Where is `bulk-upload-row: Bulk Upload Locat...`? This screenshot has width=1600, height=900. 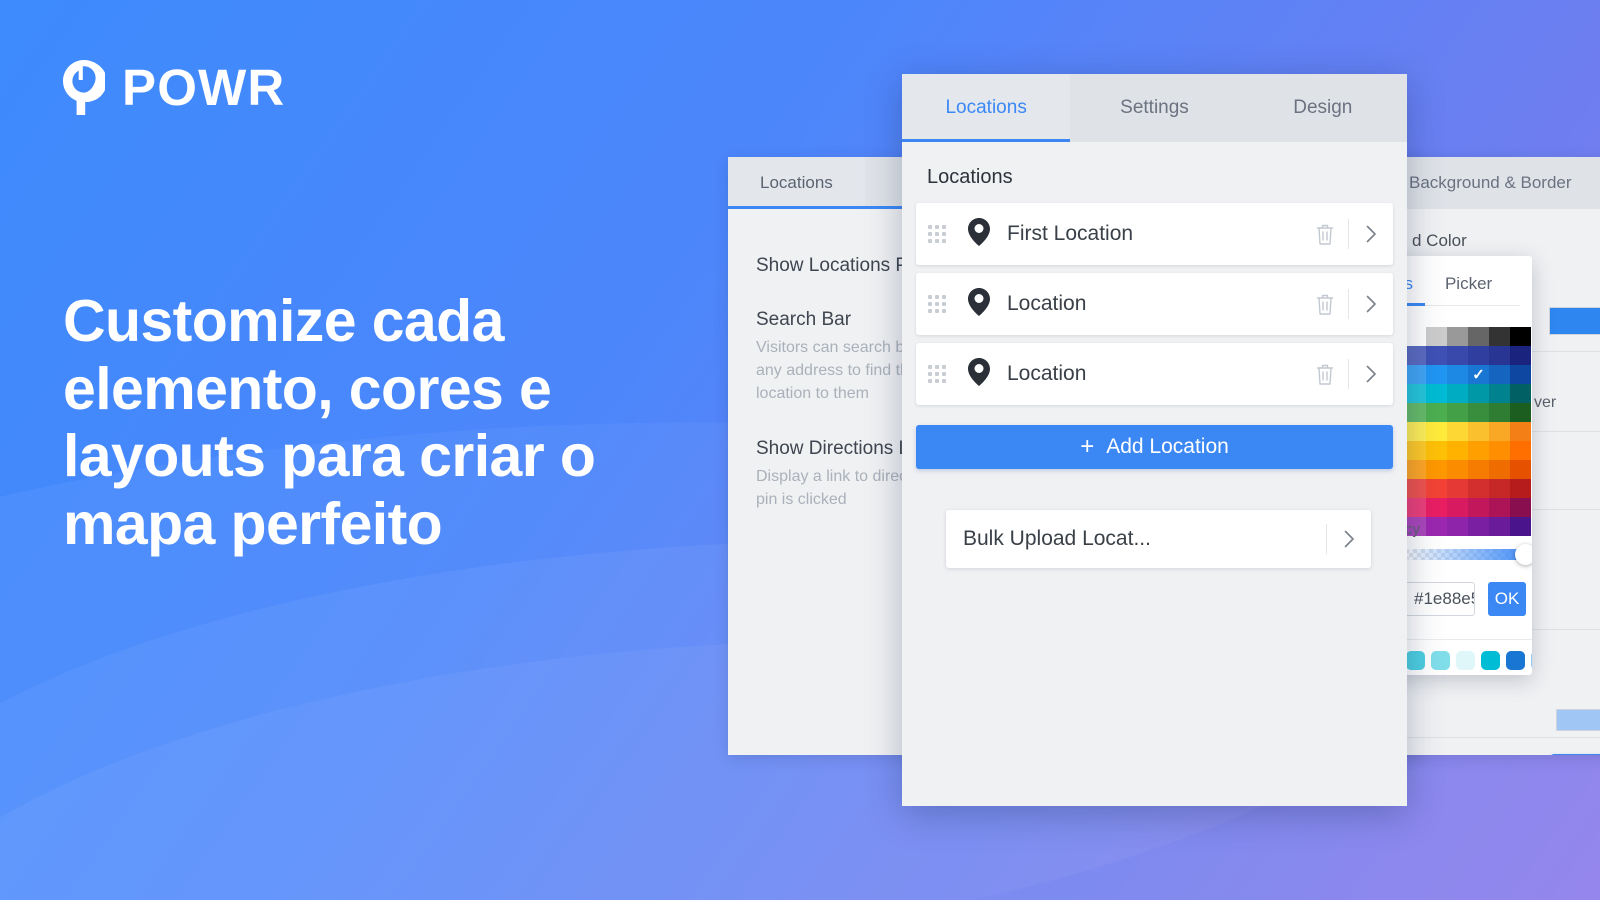 bulk-upload-row: Bulk Upload Locat... is located at coordinates (1158, 539).